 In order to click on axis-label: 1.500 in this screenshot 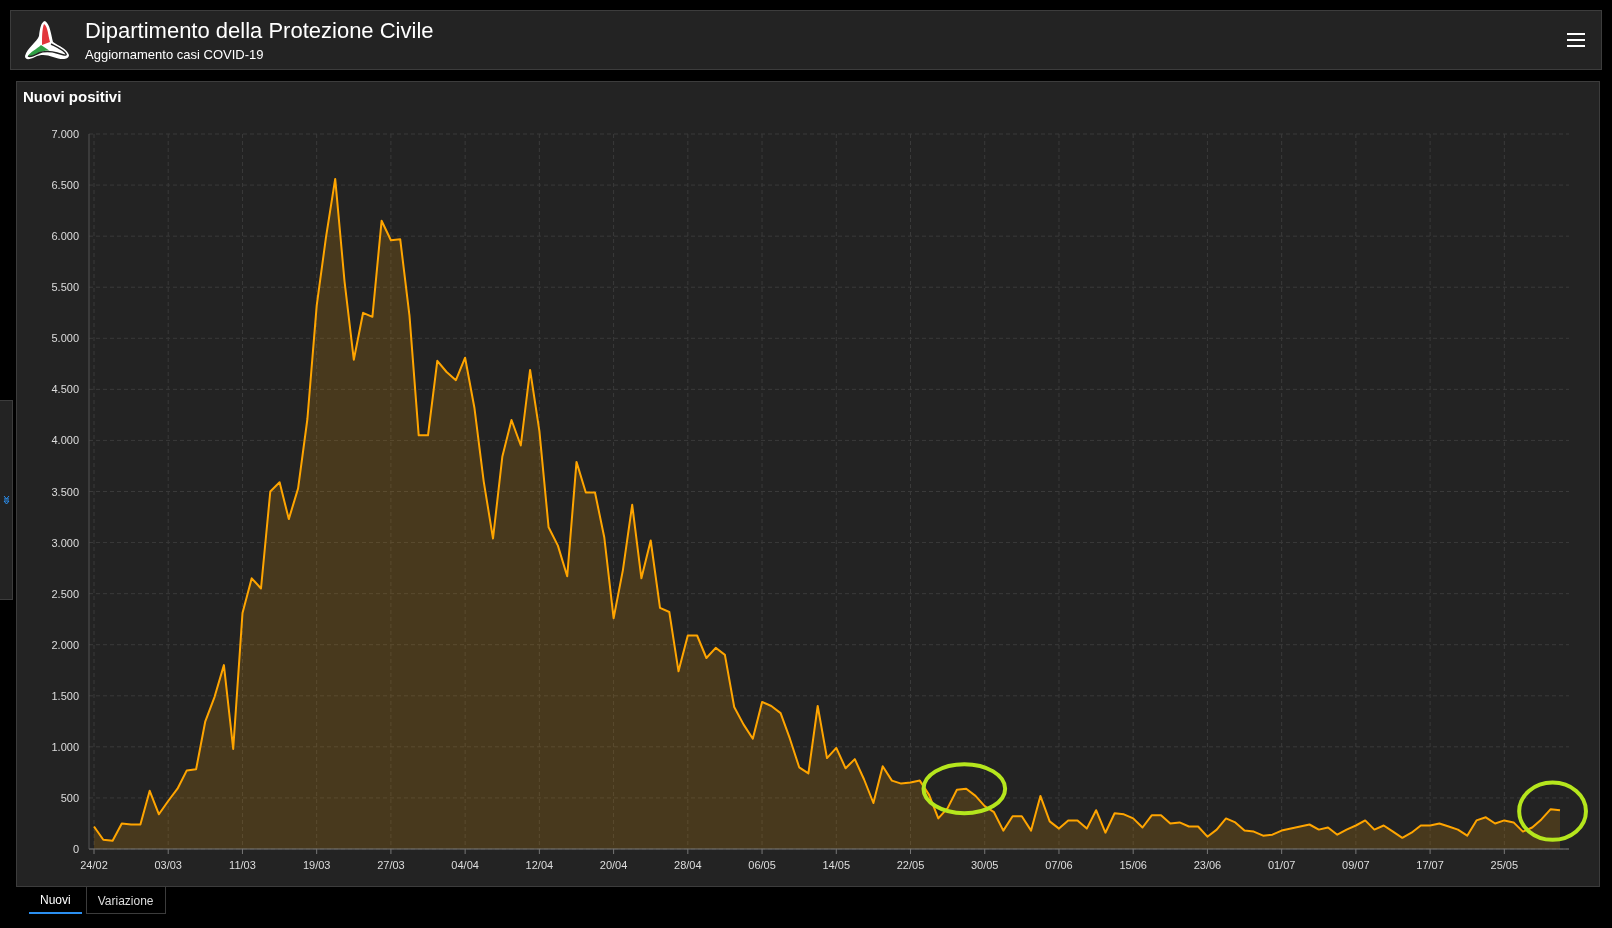, I will do `click(65, 695)`.